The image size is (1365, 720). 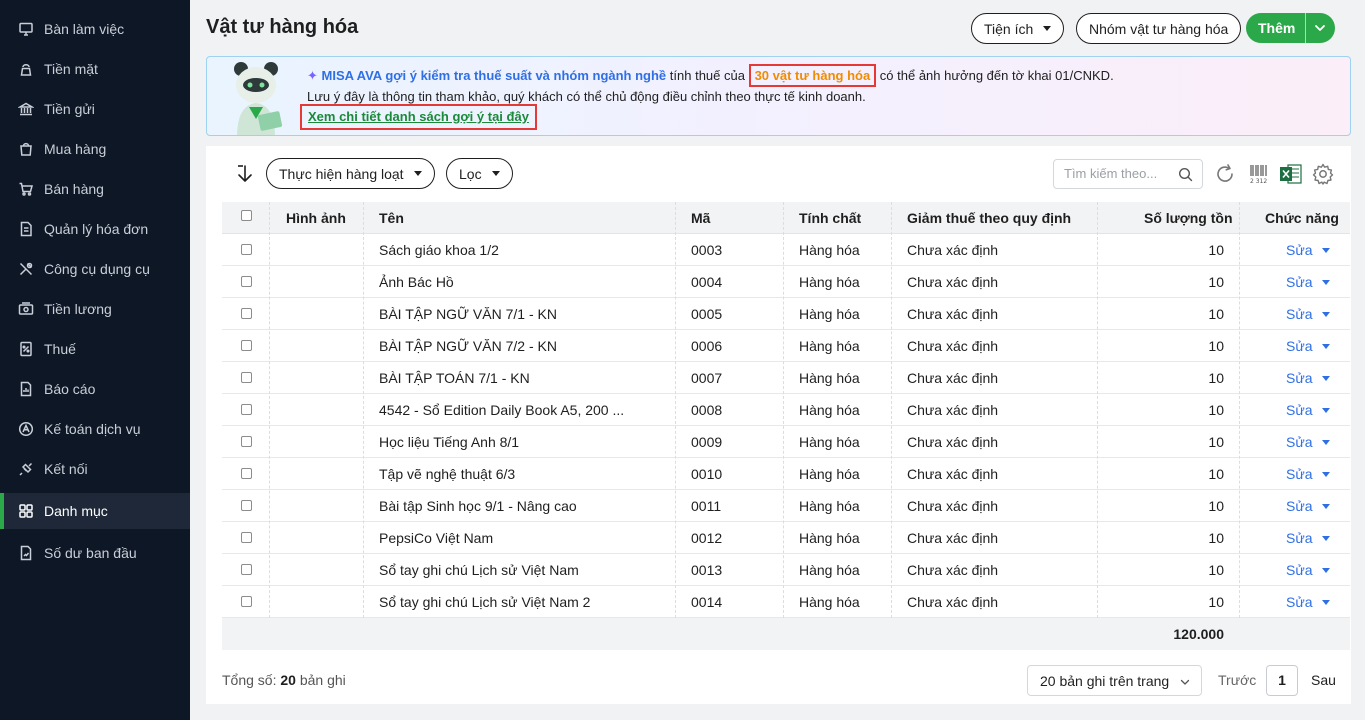 What do you see at coordinates (416, 282) in the screenshot?
I see `cell-name: Ảnh Bác Hồ` at bounding box center [416, 282].